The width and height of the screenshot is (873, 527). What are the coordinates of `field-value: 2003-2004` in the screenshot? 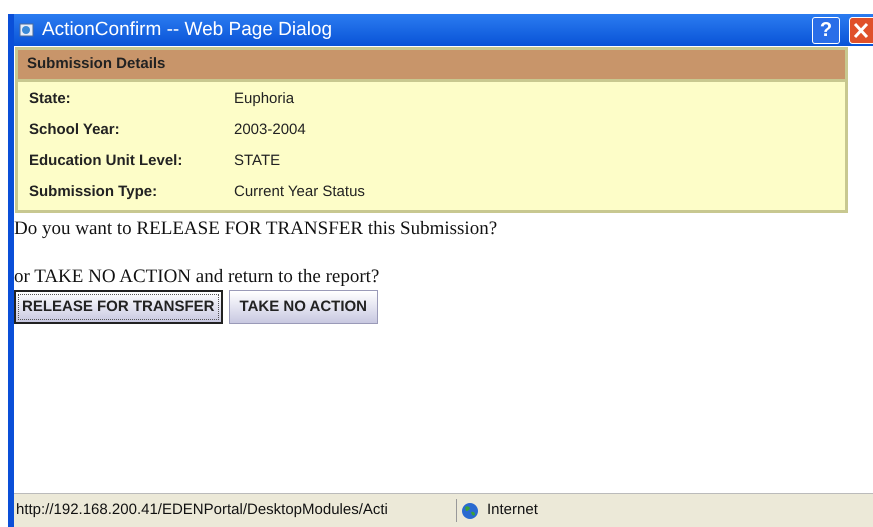 It's located at (270, 130).